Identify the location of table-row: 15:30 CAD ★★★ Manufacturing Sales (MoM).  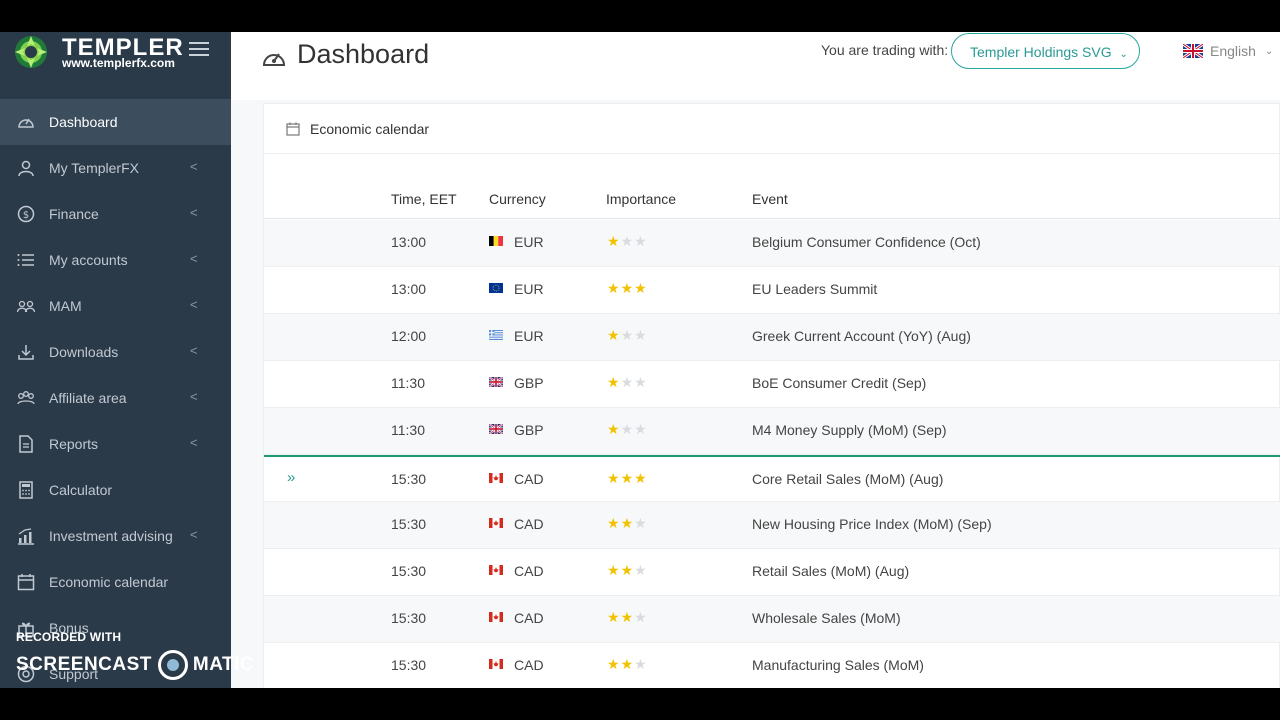
(772, 665).